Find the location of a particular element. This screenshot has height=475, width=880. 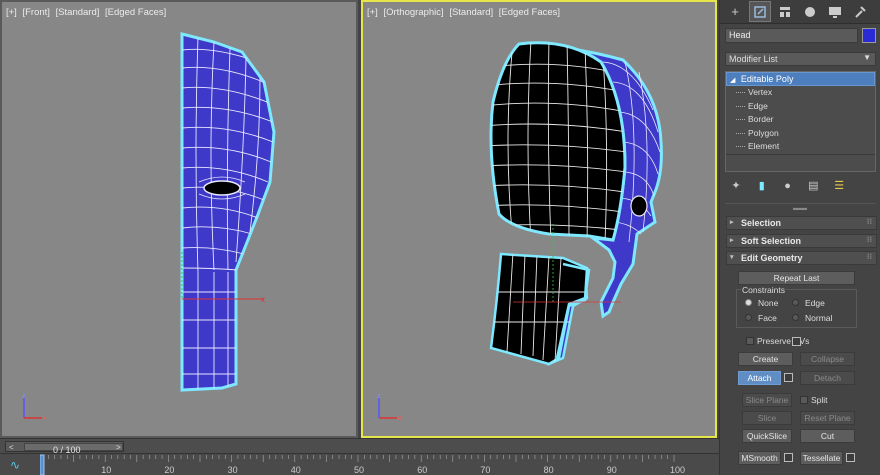

expand-triangle-icon: ▾ is located at coordinates (732, 257).